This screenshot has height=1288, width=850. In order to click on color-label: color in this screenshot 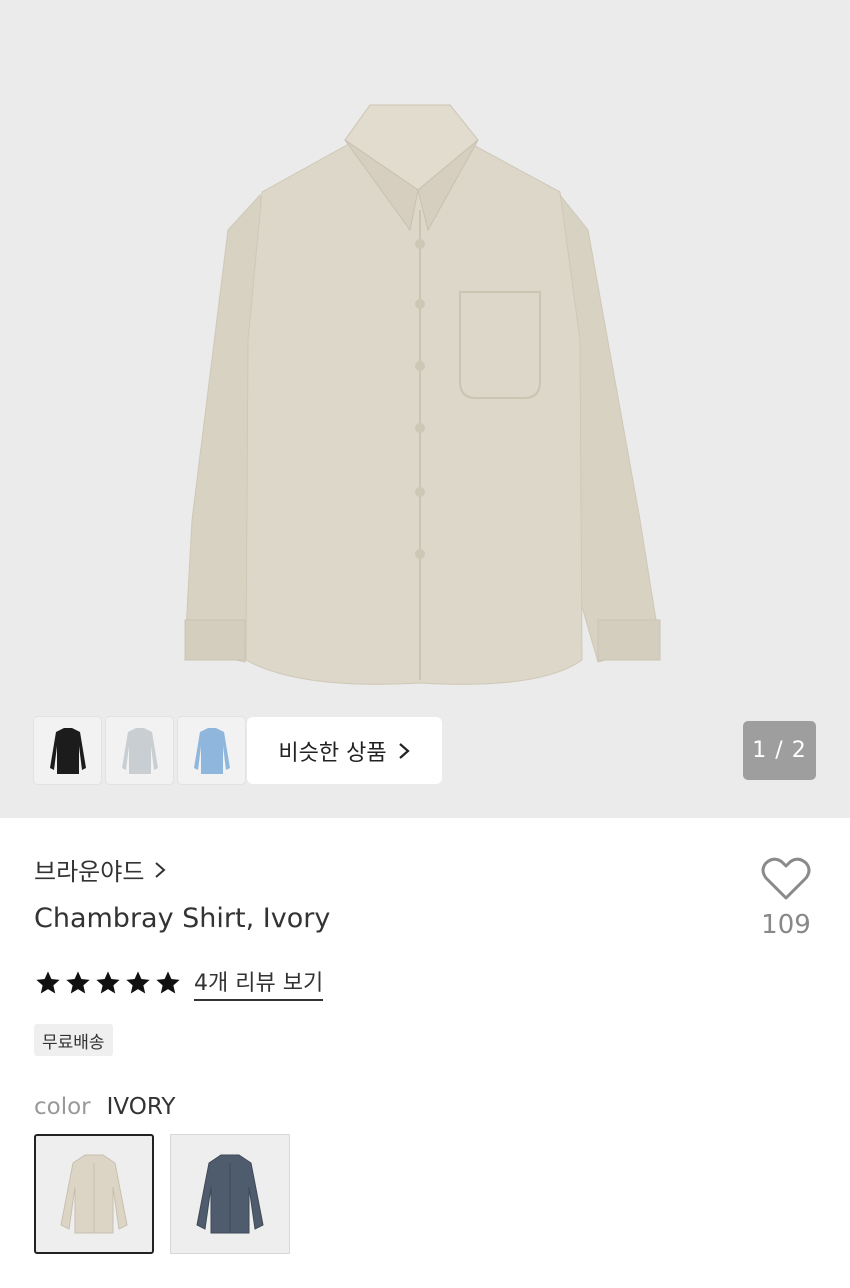, I will do `click(62, 1107)`.